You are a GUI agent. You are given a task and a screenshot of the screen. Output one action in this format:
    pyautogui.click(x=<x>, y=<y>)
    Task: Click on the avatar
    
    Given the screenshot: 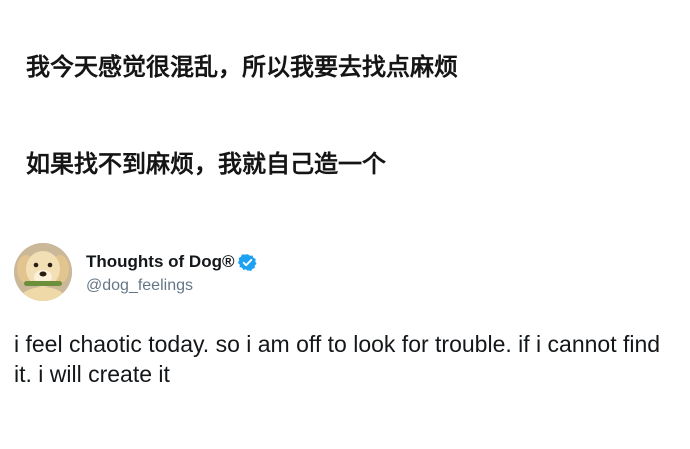 What is the action you would take?
    pyautogui.click(x=43, y=272)
    